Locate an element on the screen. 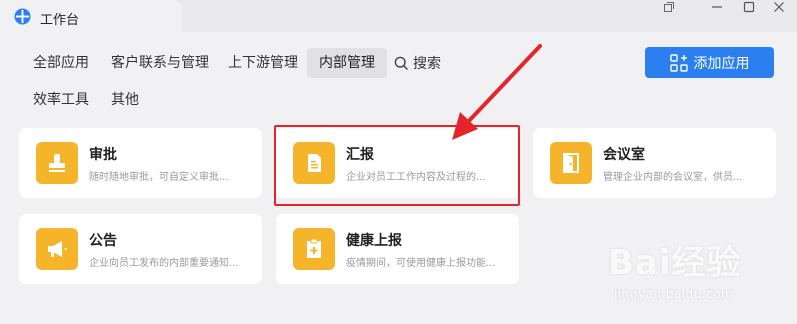 This screenshot has height=324, width=797. title-bar: 工作台 is located at coordinates (398, 17).